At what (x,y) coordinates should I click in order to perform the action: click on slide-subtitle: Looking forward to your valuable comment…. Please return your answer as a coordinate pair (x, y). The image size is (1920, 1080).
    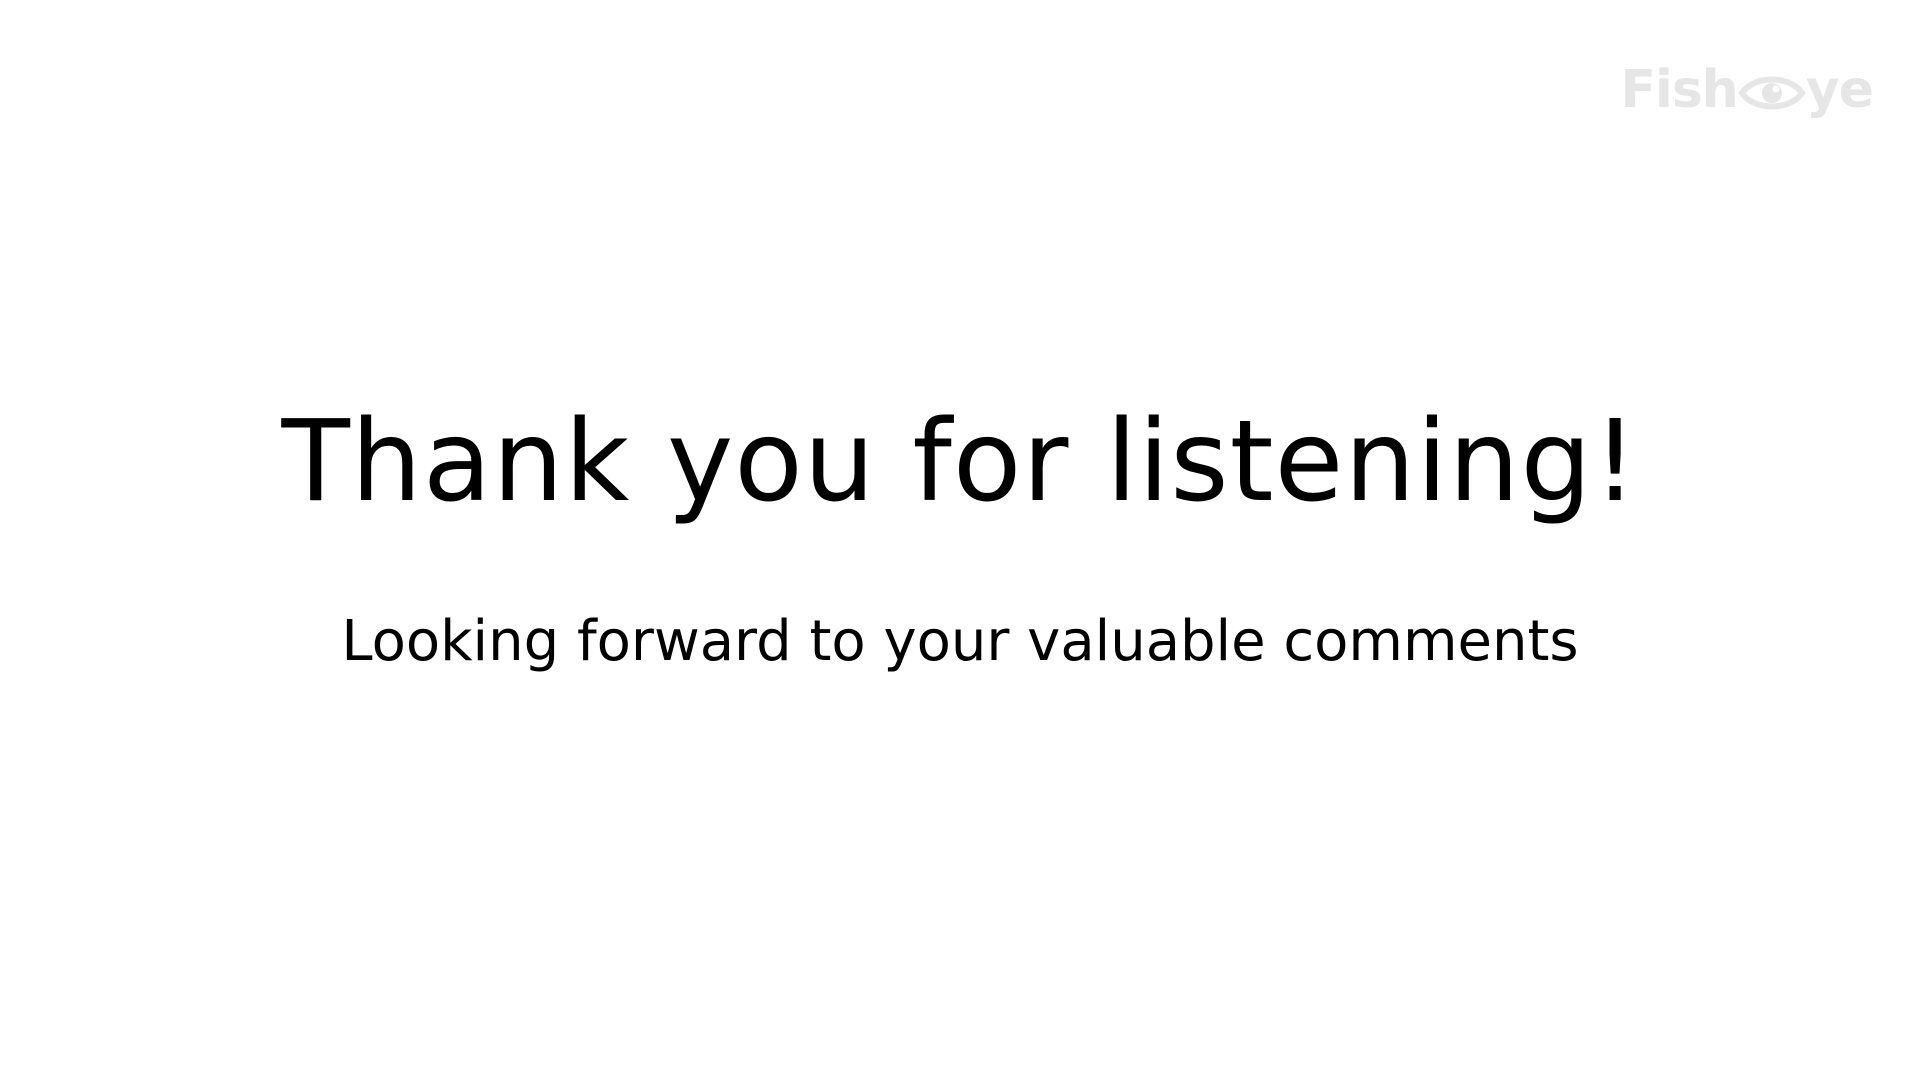
    Looking at the image, I should click on (960, 641).